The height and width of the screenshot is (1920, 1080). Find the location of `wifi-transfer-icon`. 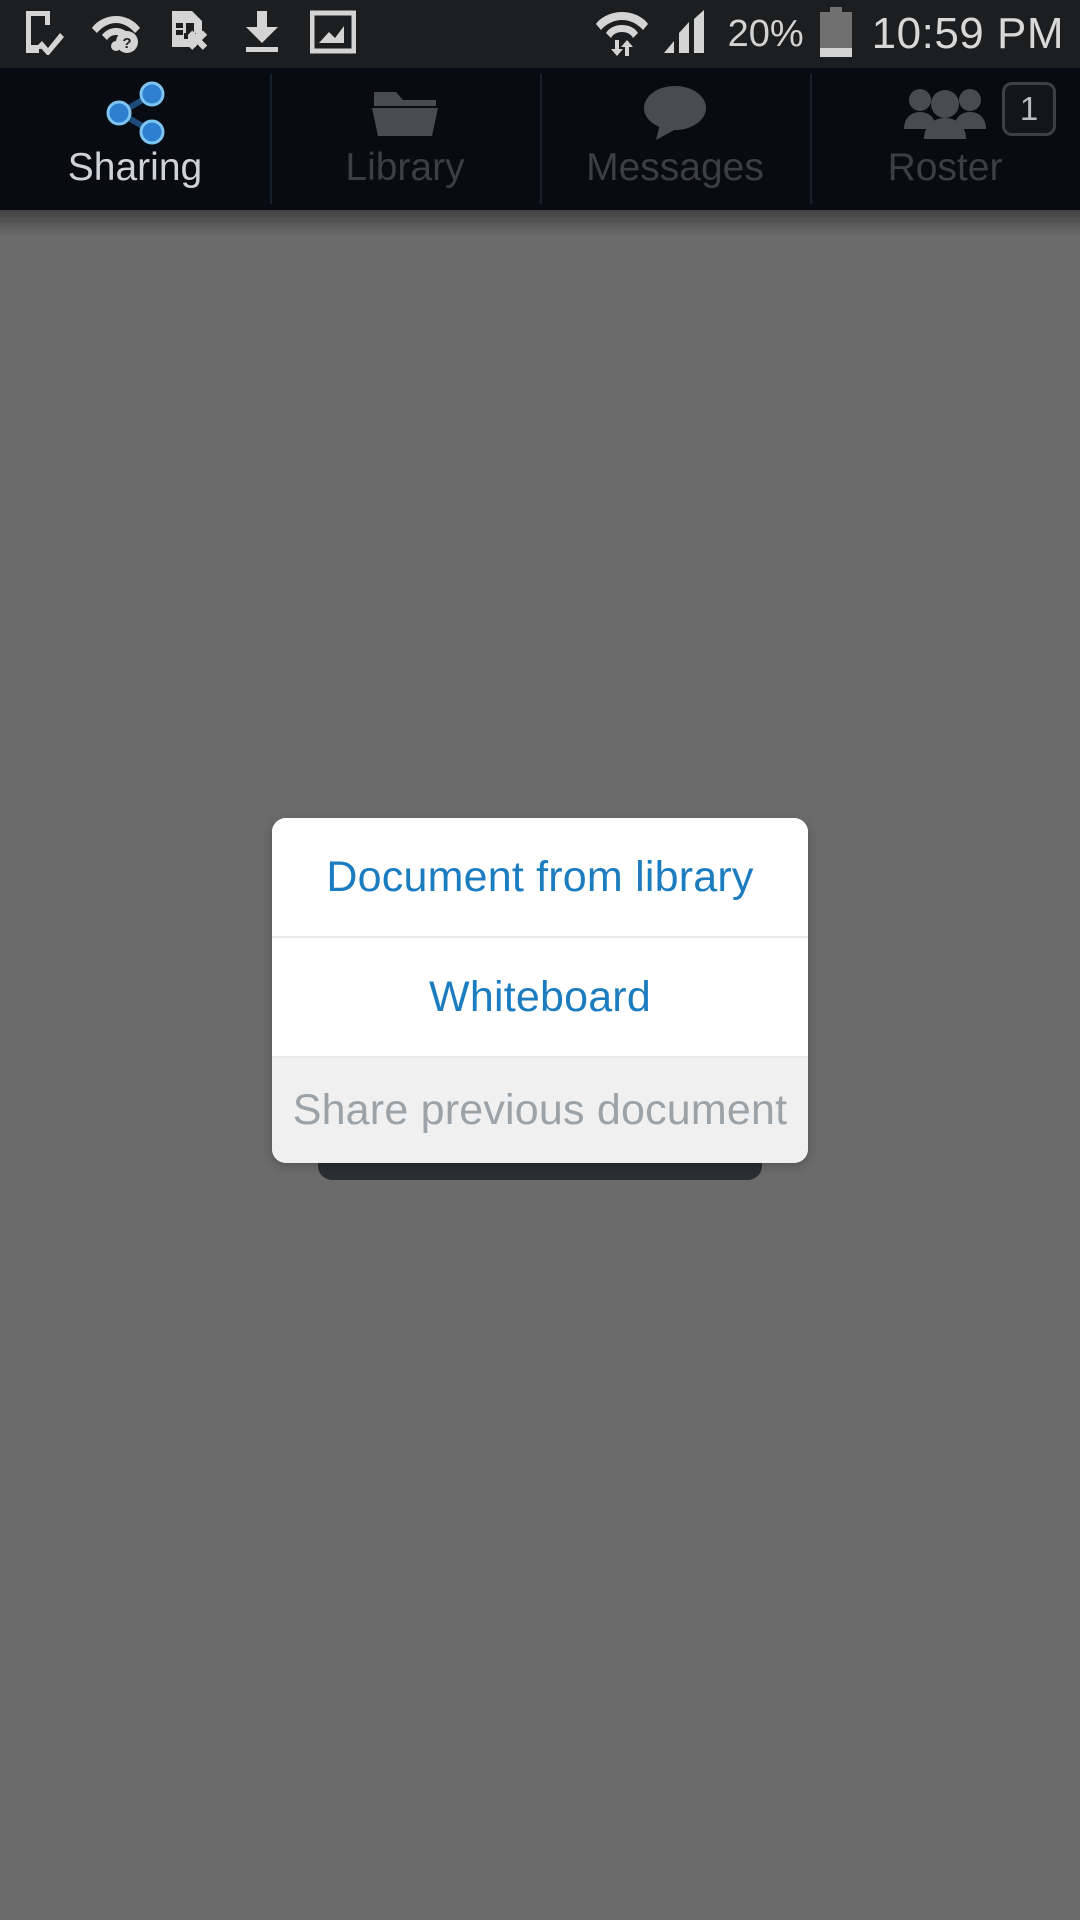

wifi-transfer-icon is located at coordinates (621, 34).